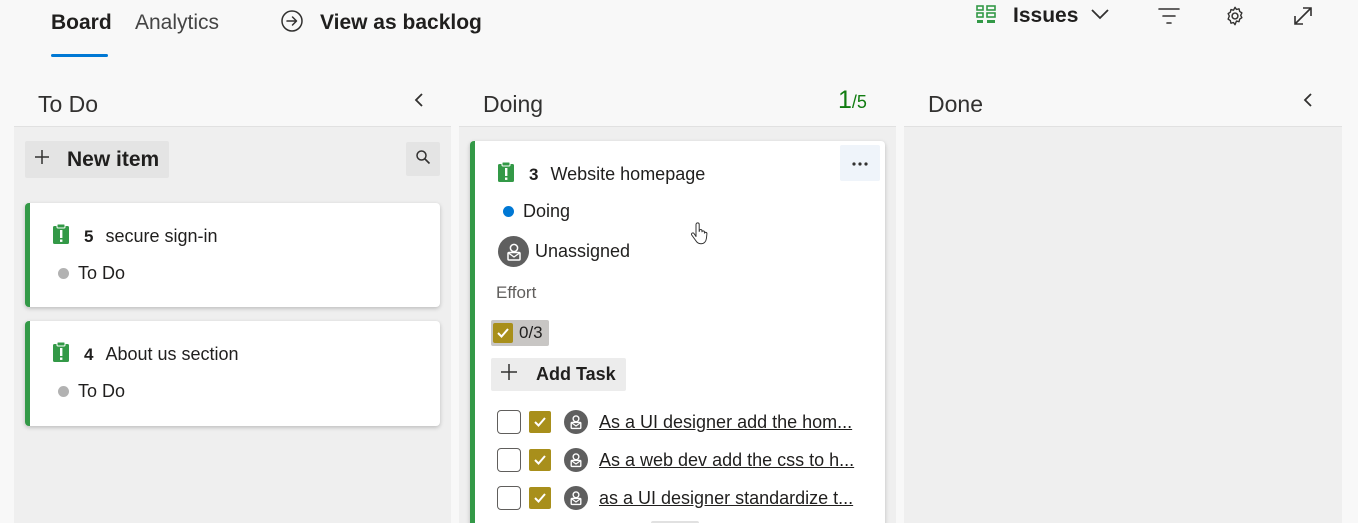  What do you see at coordinates (845, 100) in the screenshot?
I see `wip-current-count: 1` at bounding box center [845, 100].